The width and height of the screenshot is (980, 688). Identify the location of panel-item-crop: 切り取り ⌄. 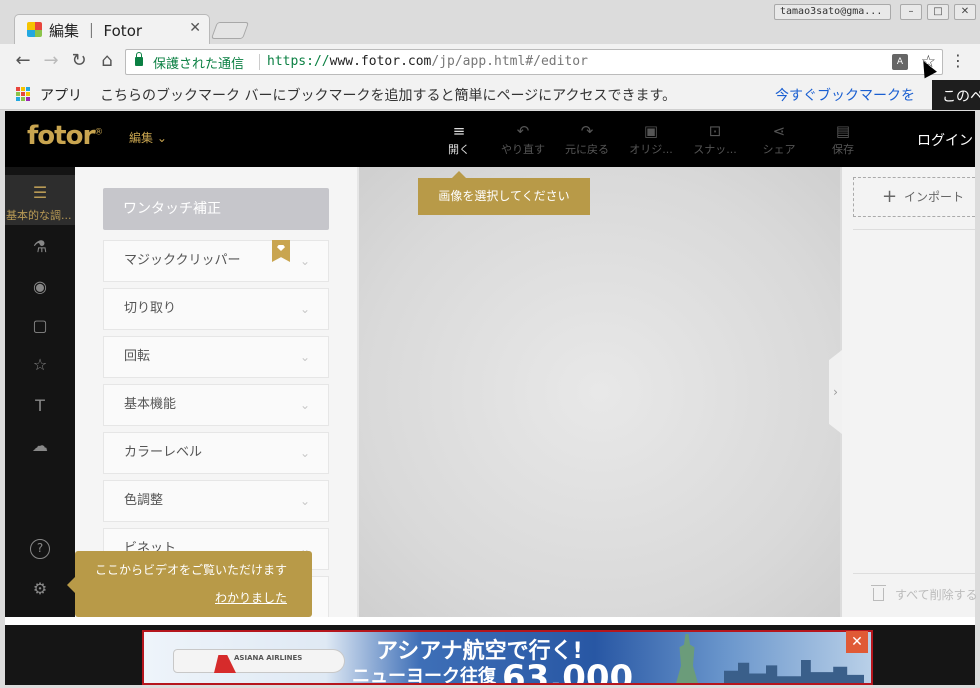
(216, 309).